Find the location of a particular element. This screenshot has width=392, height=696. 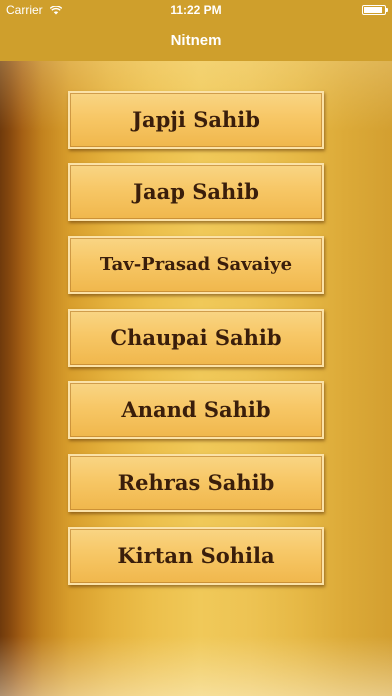

menu-item-jaap-sahib: Jaap Sahib is located at coordinates (196, 192).